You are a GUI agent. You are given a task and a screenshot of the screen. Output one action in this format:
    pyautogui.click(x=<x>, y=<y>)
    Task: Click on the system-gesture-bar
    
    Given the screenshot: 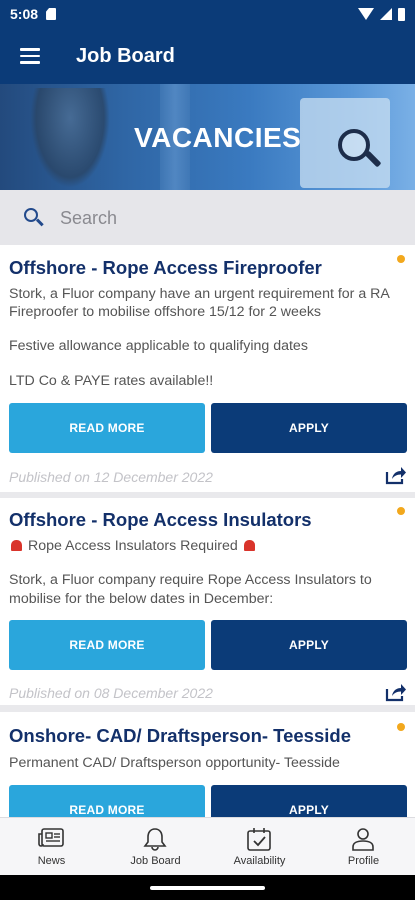 What is the action you would take?
    pyautogui.click(x=207, y=887)
    